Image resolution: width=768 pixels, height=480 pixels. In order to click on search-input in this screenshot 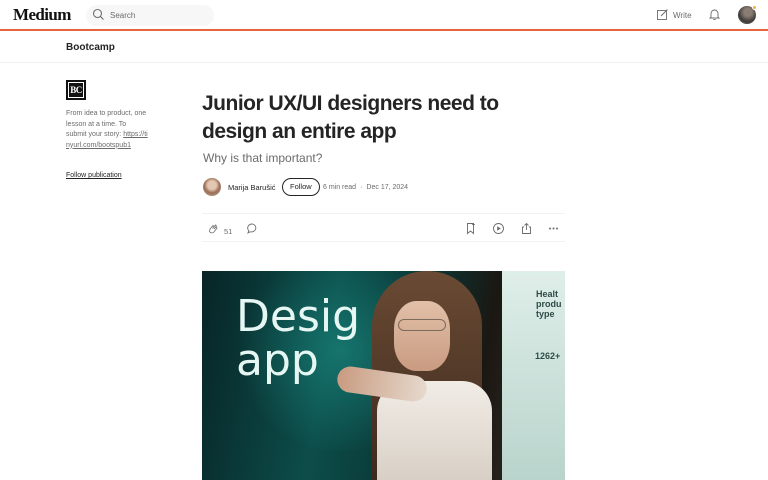, I will do `click(158, 15)`.